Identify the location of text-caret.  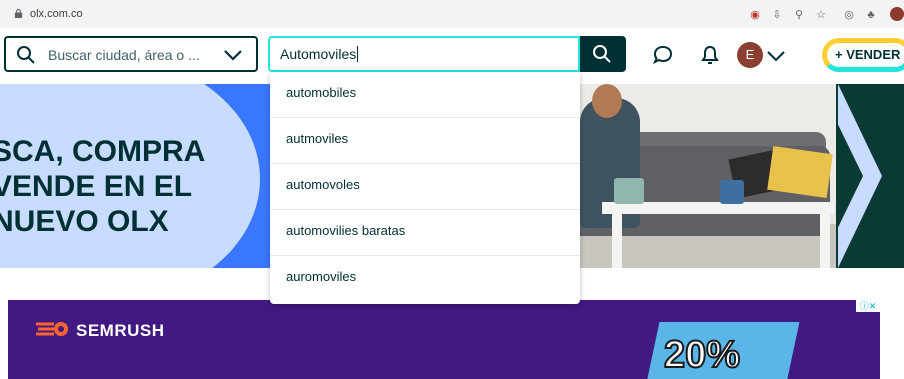
(358, 54).